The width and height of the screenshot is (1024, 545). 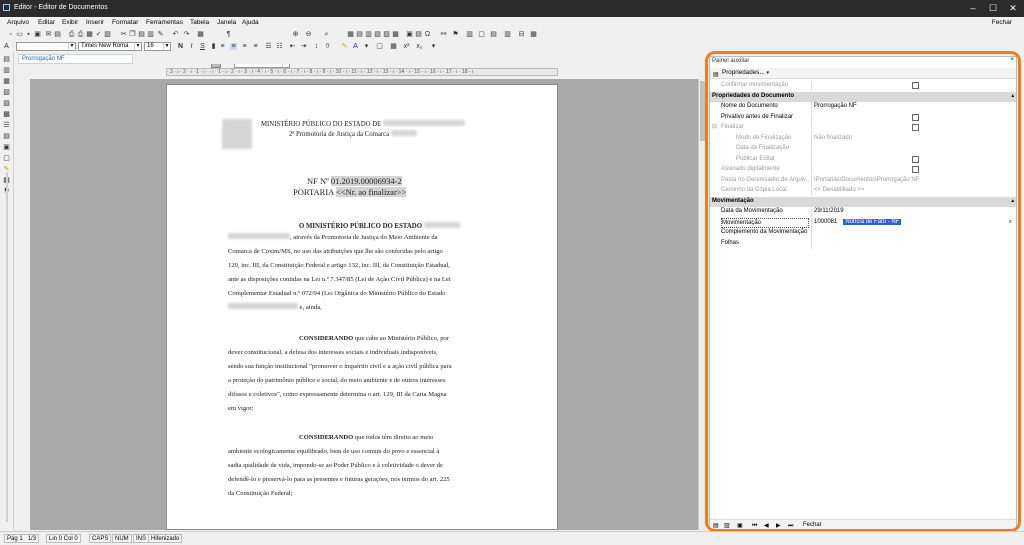 I want to click on tab-prorrogacao-nf: Prorrogação NF, so click(x=75, y=59).